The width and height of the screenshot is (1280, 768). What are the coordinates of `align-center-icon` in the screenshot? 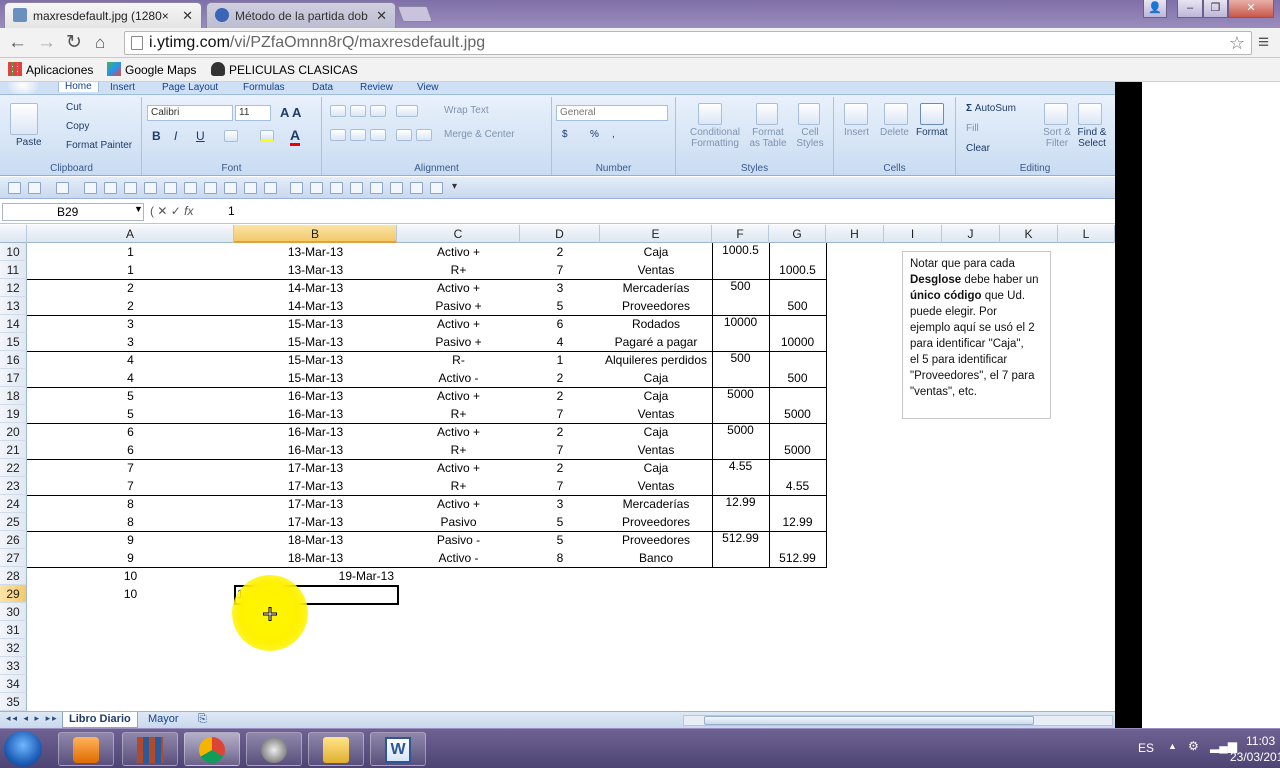 It's located at (358, 135).